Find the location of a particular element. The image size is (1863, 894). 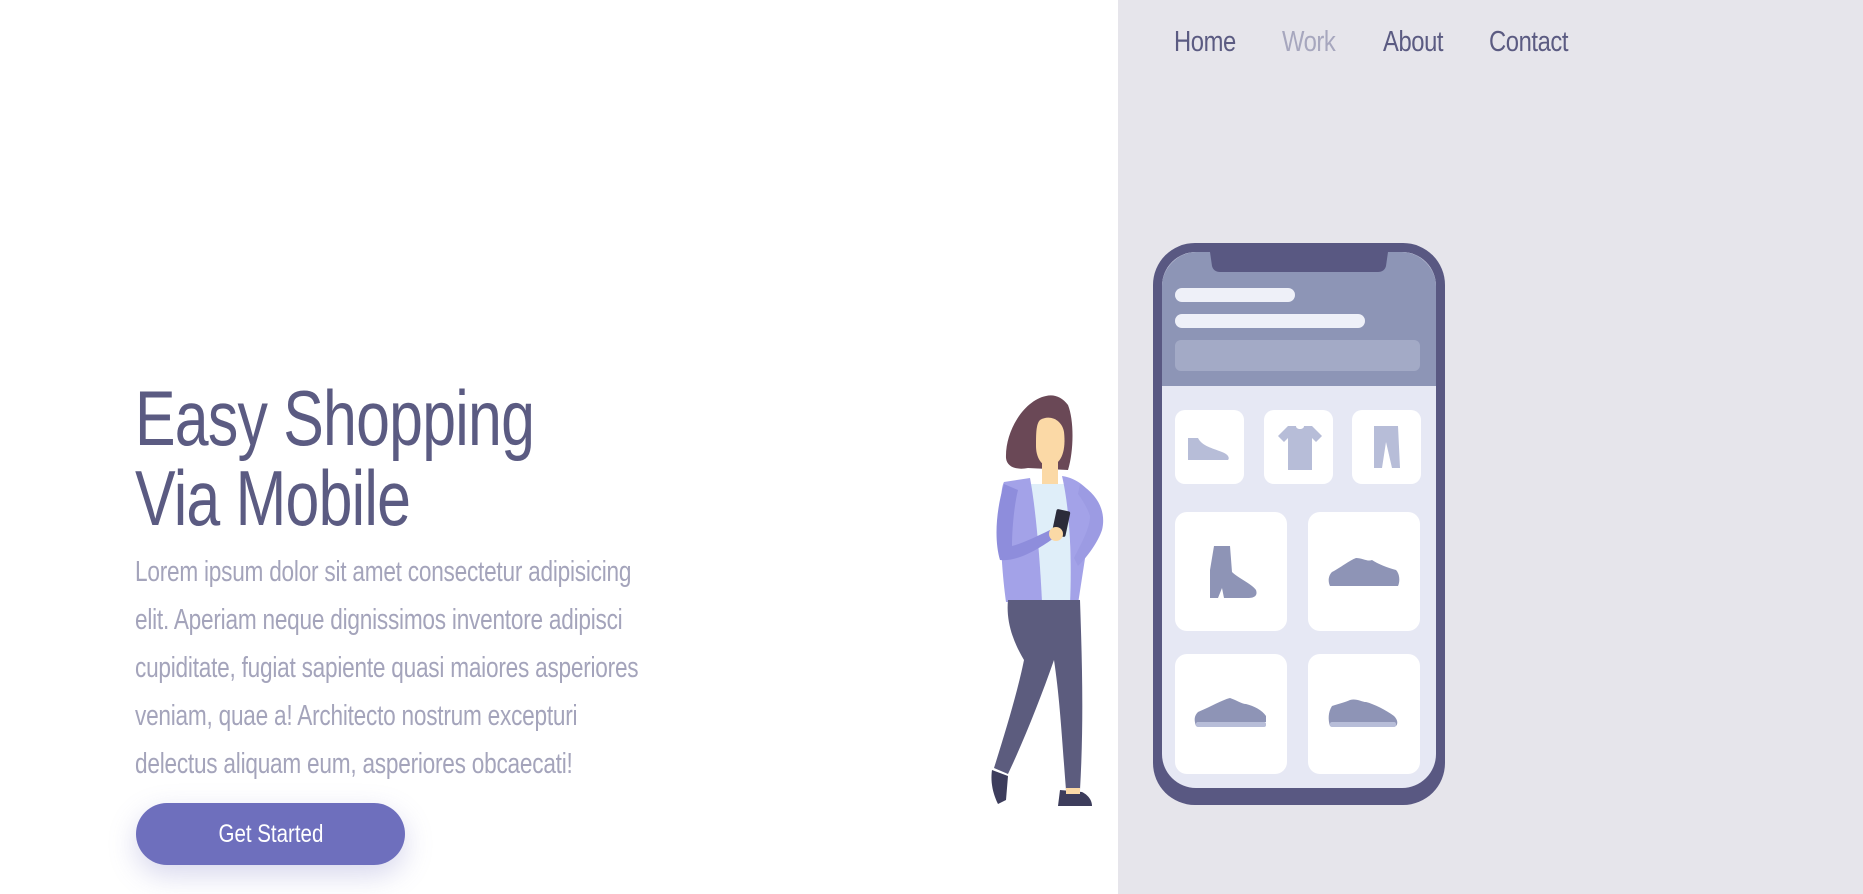

running-shoe-sole is located at coordinates (1231, 724).